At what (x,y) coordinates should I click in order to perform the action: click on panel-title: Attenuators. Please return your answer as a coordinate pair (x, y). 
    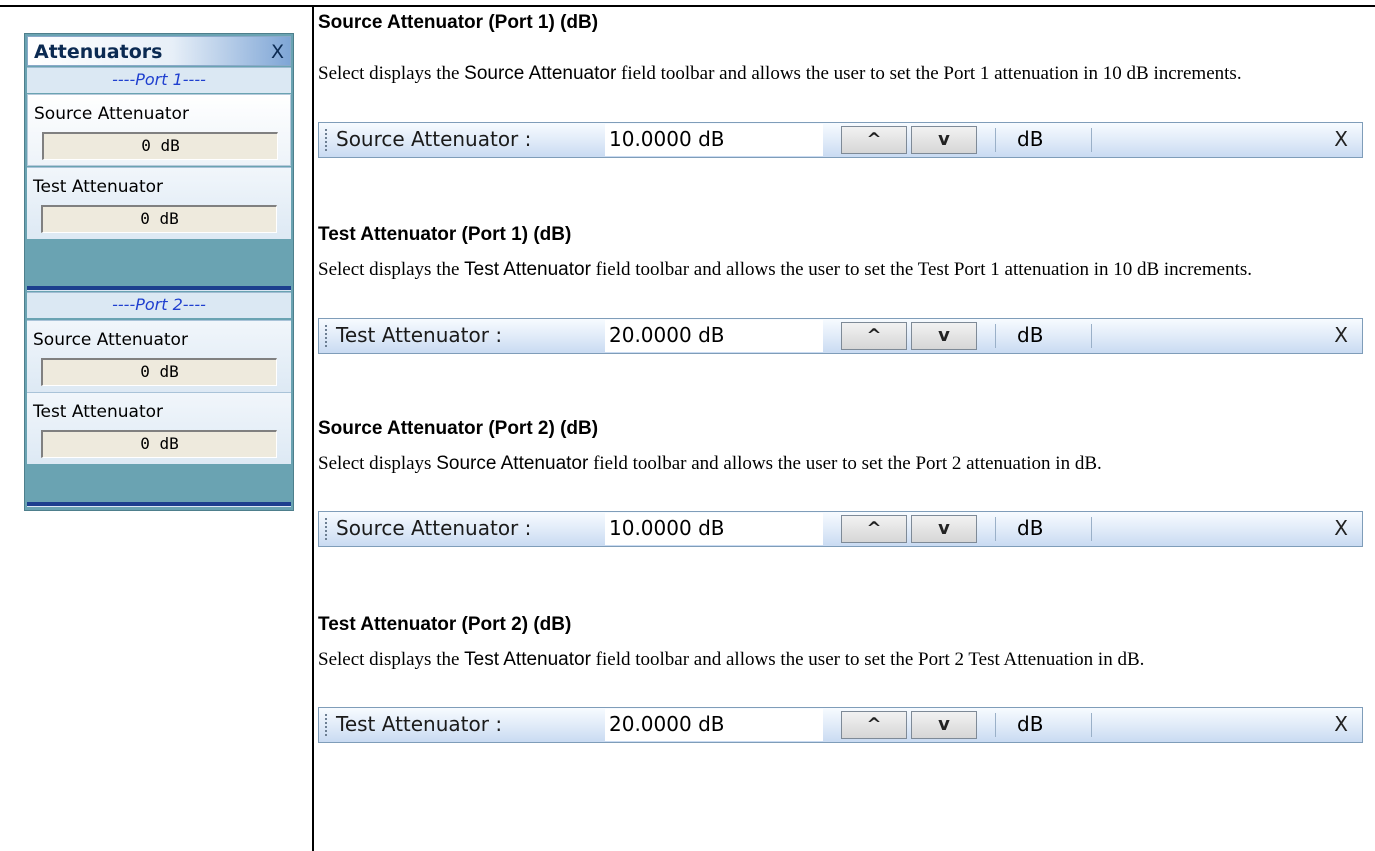
    Looking at the image, I should click on (98, 52).